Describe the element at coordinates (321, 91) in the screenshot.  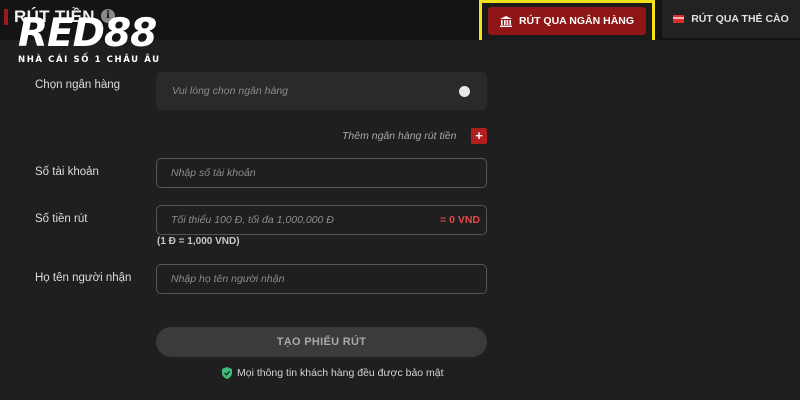
I see `bank-select: Vui lòng chọn ngân hàng` at that location.